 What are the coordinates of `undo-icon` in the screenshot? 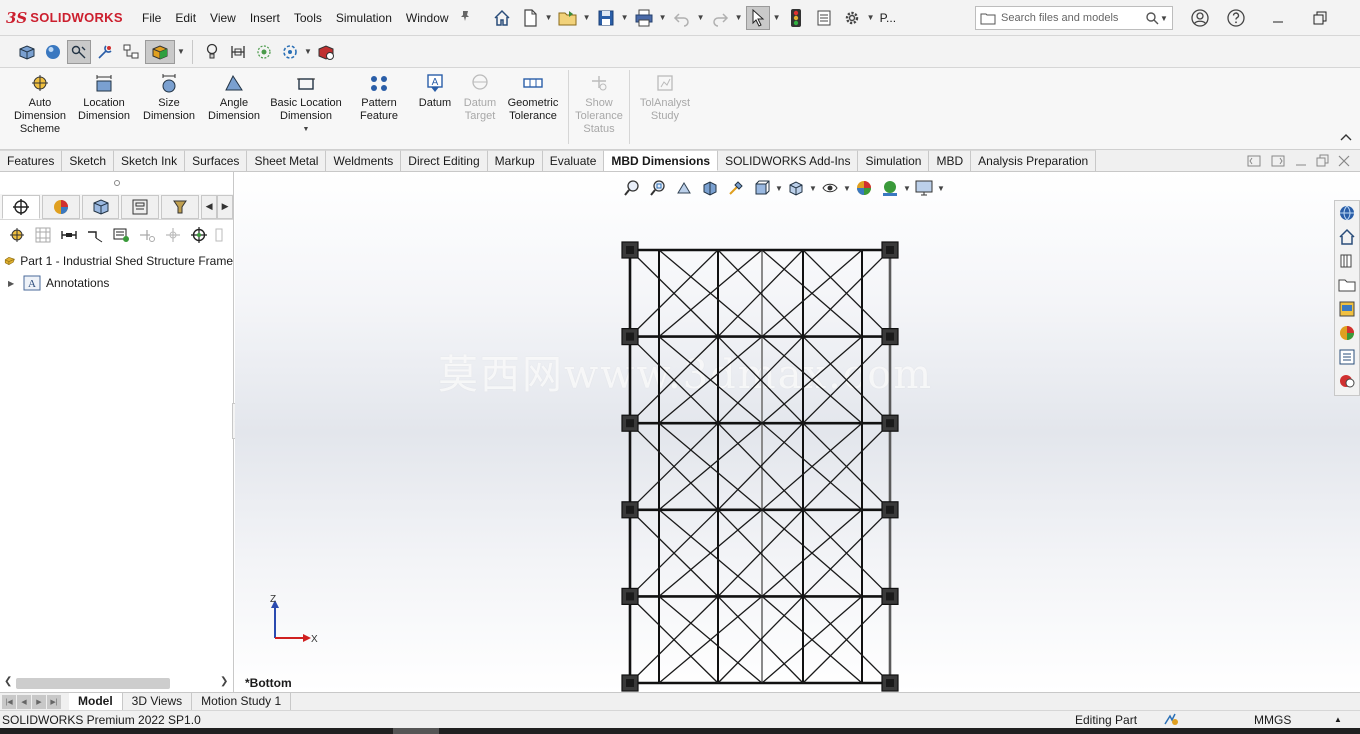 It's located at (682, 18).